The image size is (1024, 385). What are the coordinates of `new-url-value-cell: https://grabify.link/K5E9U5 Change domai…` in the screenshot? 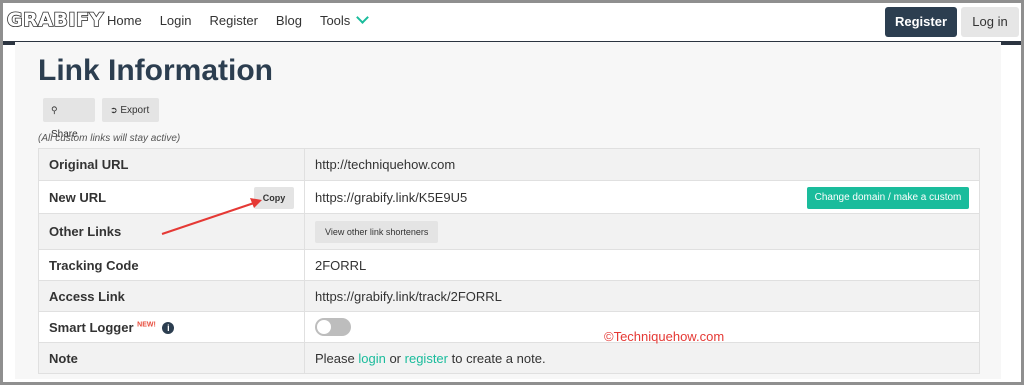 It's located at (642, 202).